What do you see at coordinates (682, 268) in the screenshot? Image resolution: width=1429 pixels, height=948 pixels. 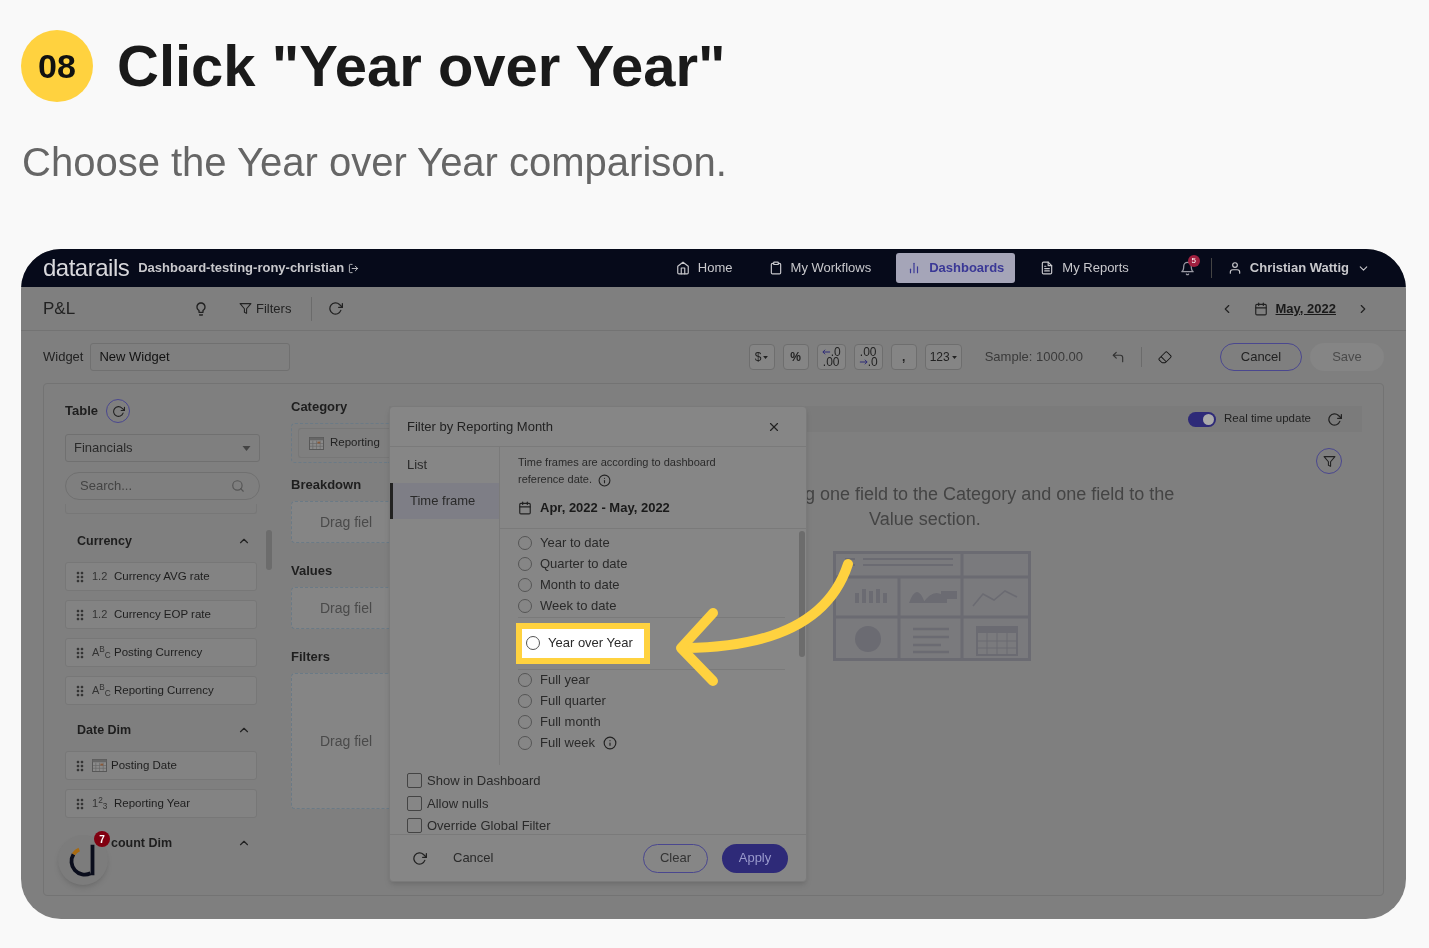 I see `home-icon` at bounding box center [682, 268].